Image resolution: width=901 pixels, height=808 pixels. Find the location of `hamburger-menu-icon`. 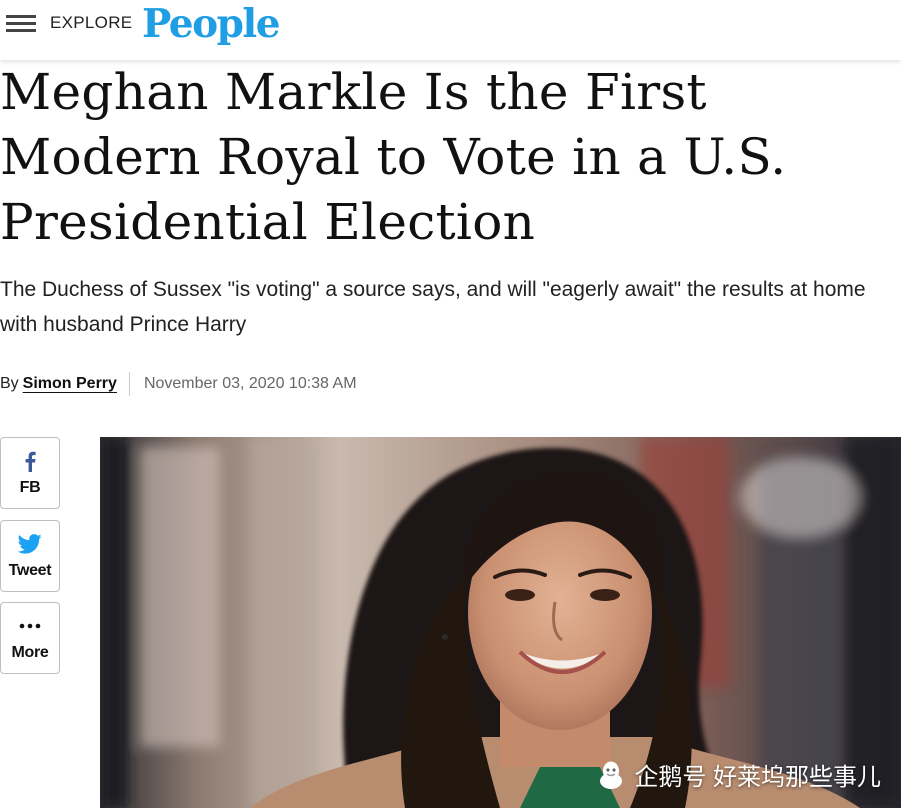

hamburger-menu-icon is located at coordinates (21, 24).